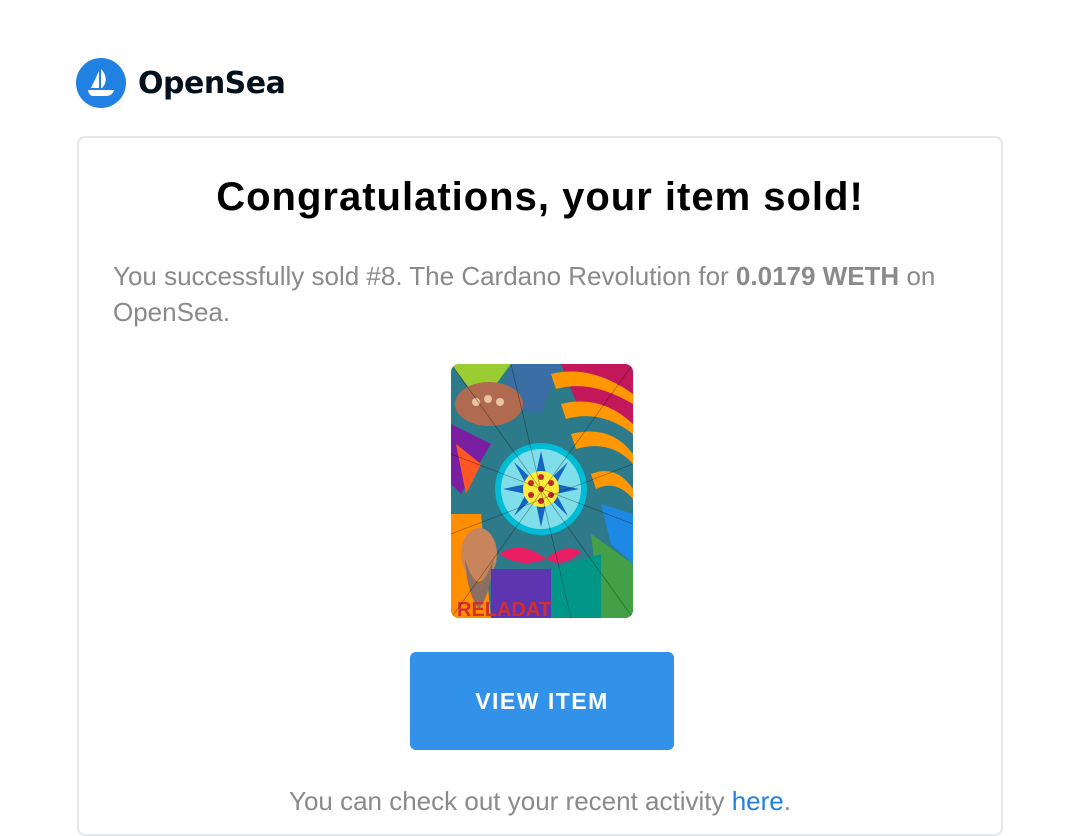 The width and height of the screenshot is (1080, 836). What do you see at coordinates (787, 801) in the screenshot?
I see `footer-suffix: .` at bounding box center [787, 801].